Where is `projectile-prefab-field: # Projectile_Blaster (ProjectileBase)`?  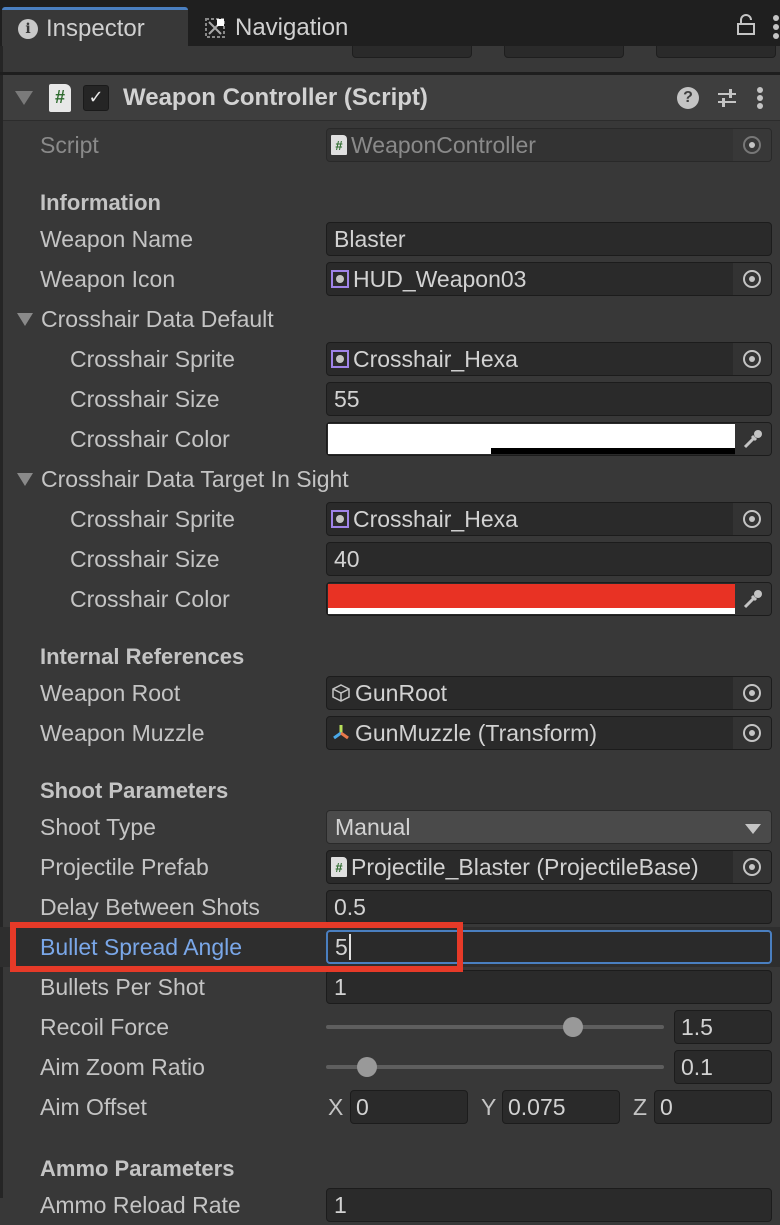
projectile-prefab-field: # Projectile_Blaster (ProjectileBase) is located at coordinates (549, 867).